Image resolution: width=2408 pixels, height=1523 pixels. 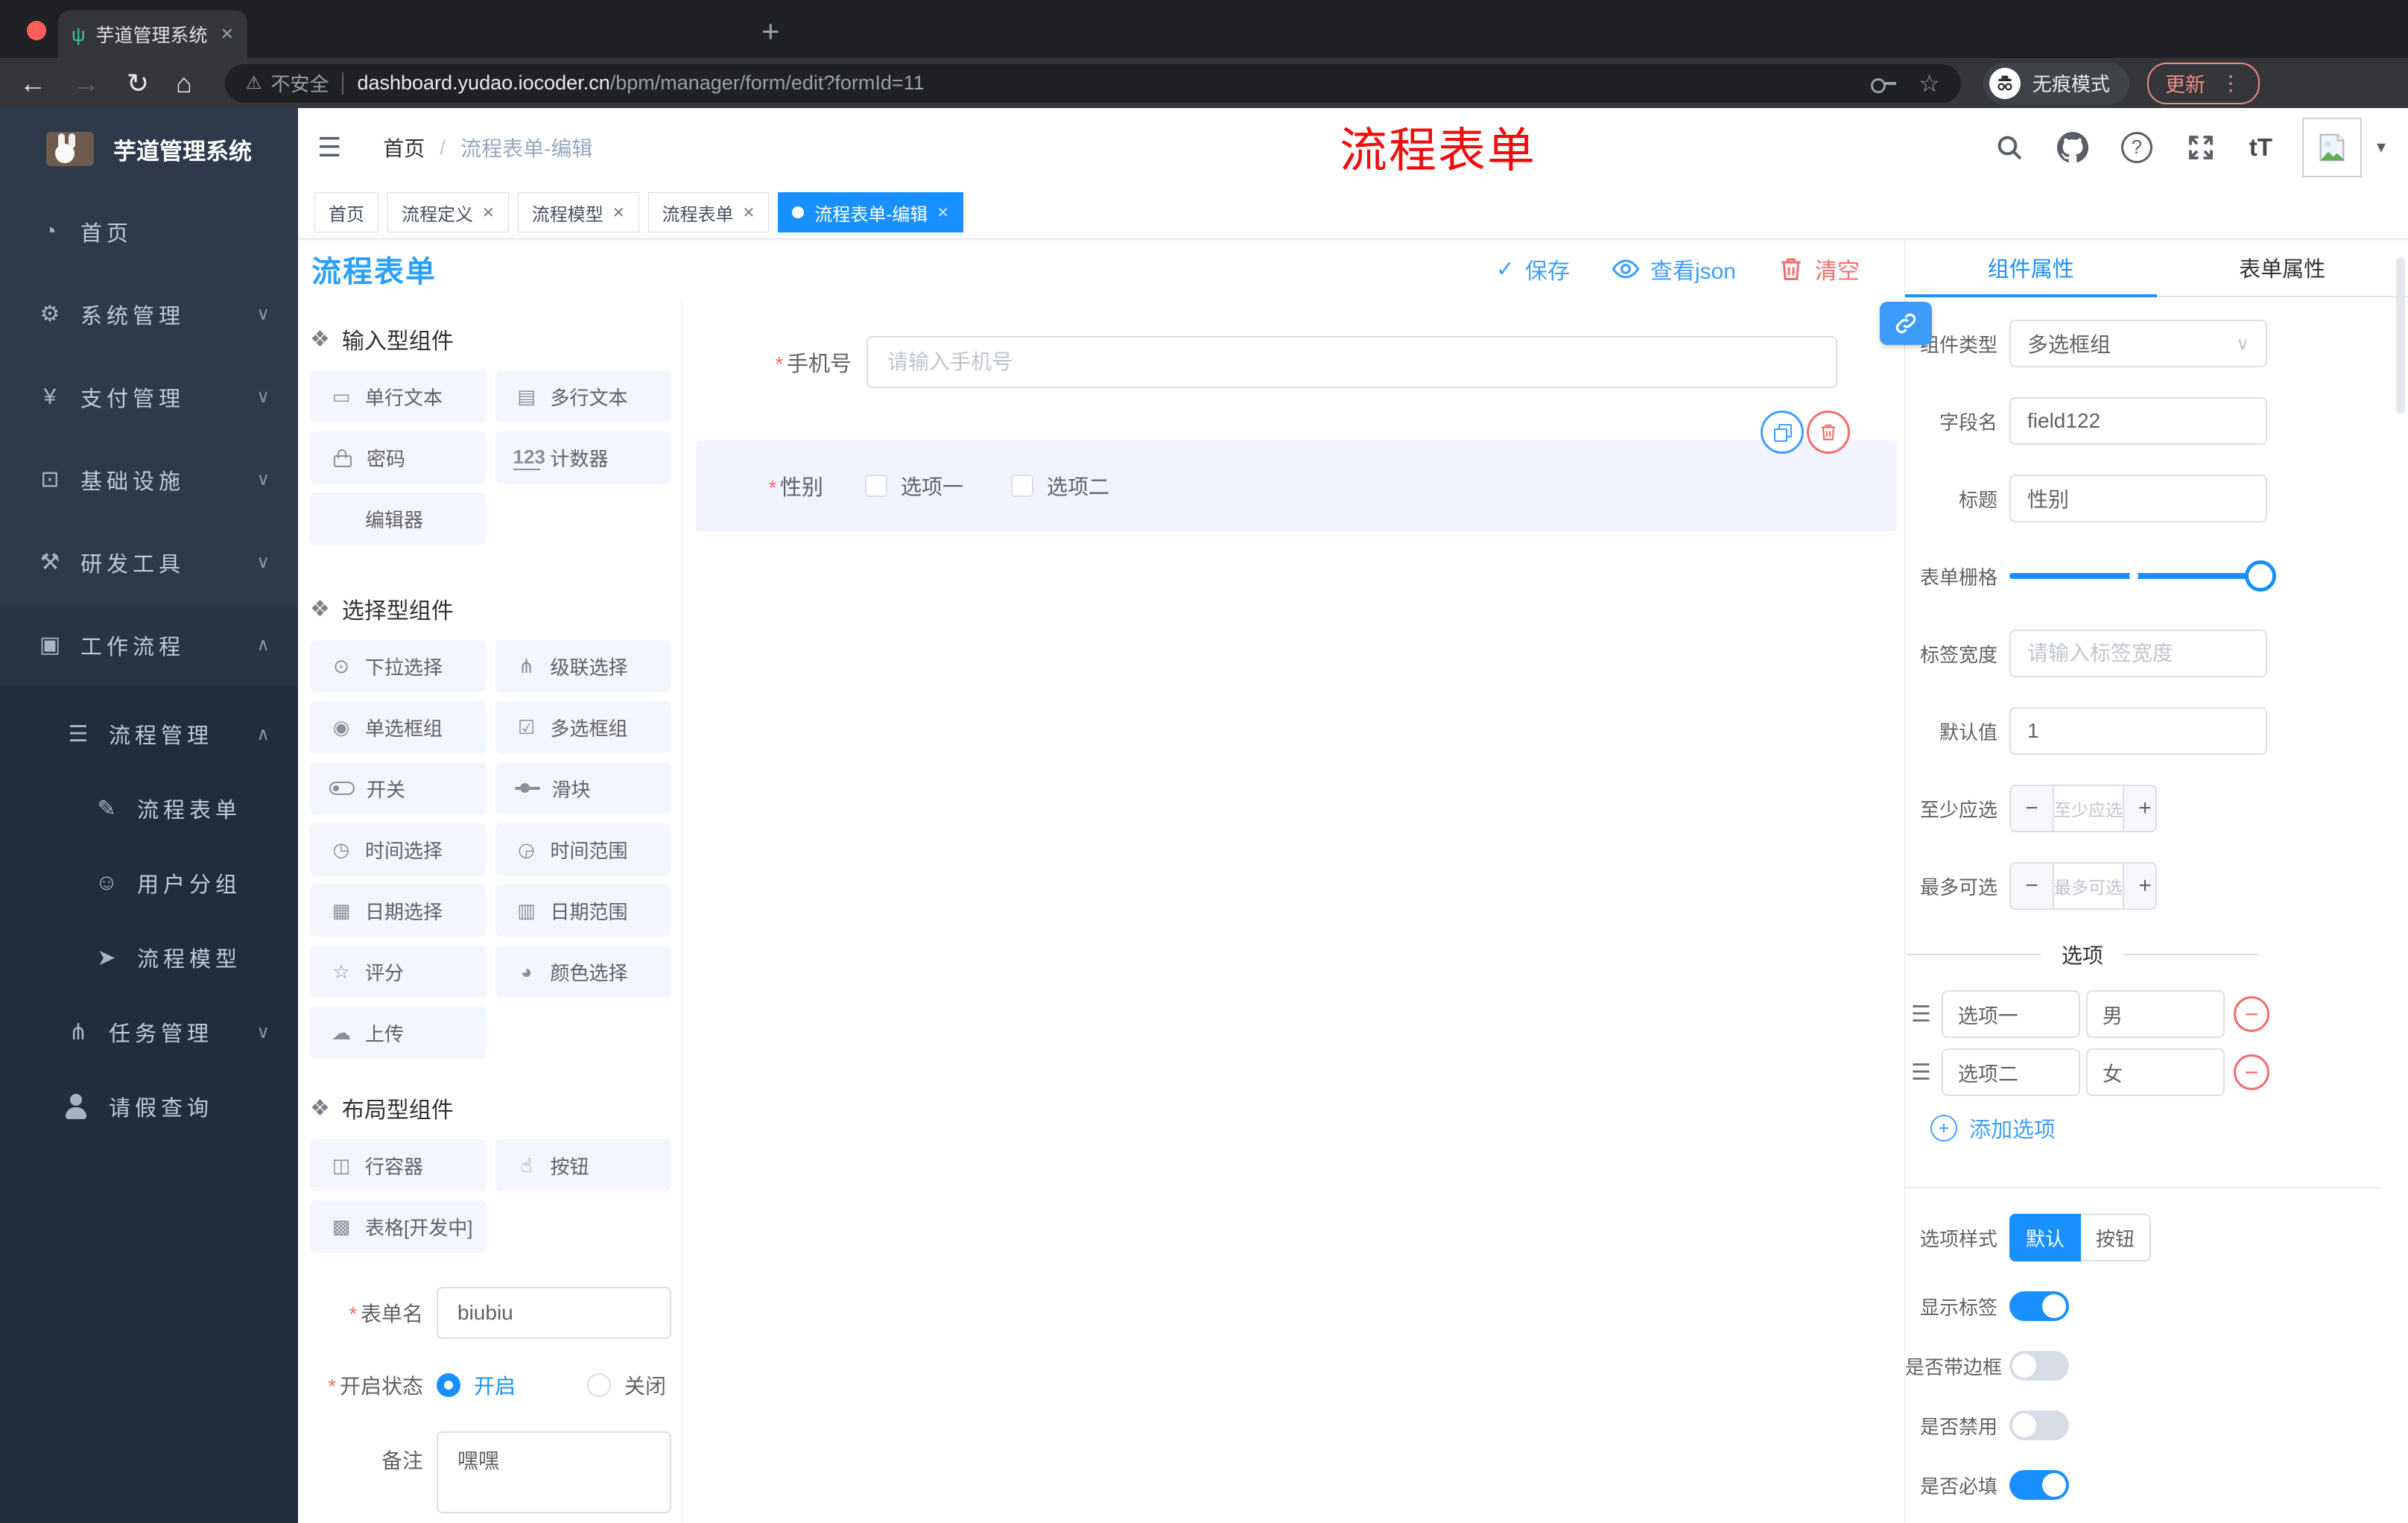 What do you see at coordinates (1828, 432) in the screenshot?
I see `delete-button` at bounding box center [1828, 432].